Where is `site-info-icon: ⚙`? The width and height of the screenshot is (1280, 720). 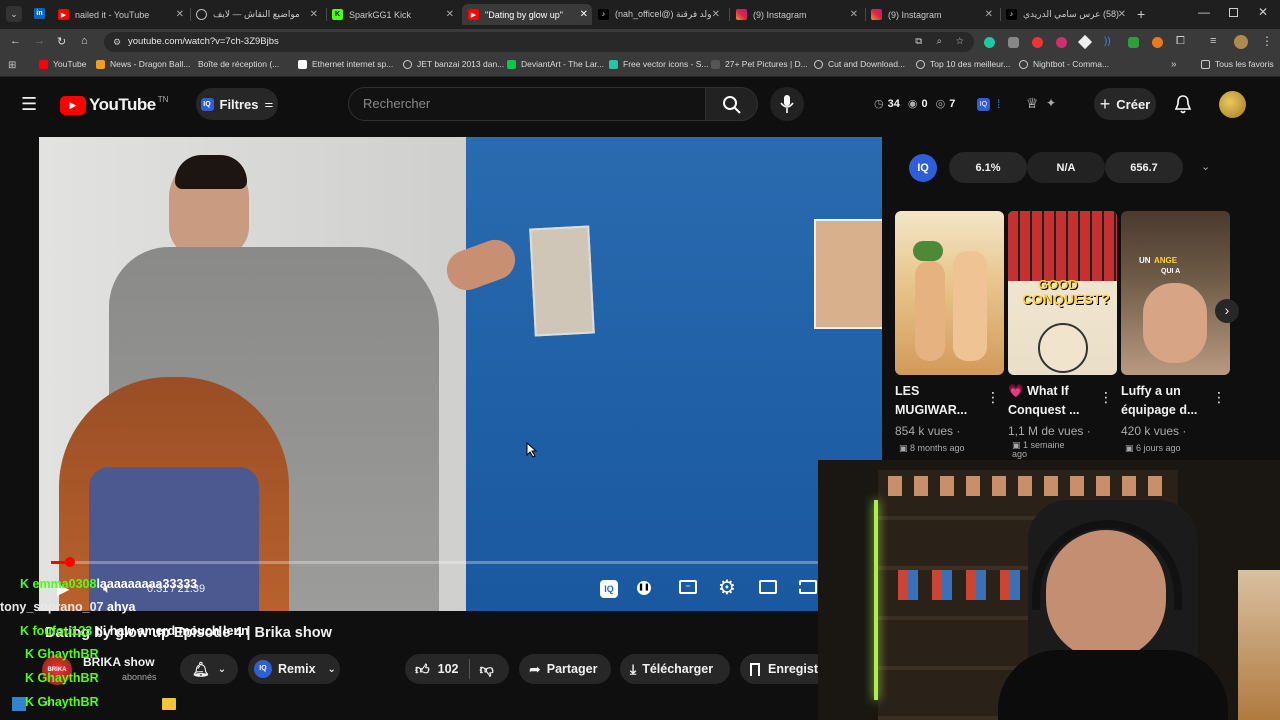 site-info-icon: ⚙ is located at coordinates (117, 42).